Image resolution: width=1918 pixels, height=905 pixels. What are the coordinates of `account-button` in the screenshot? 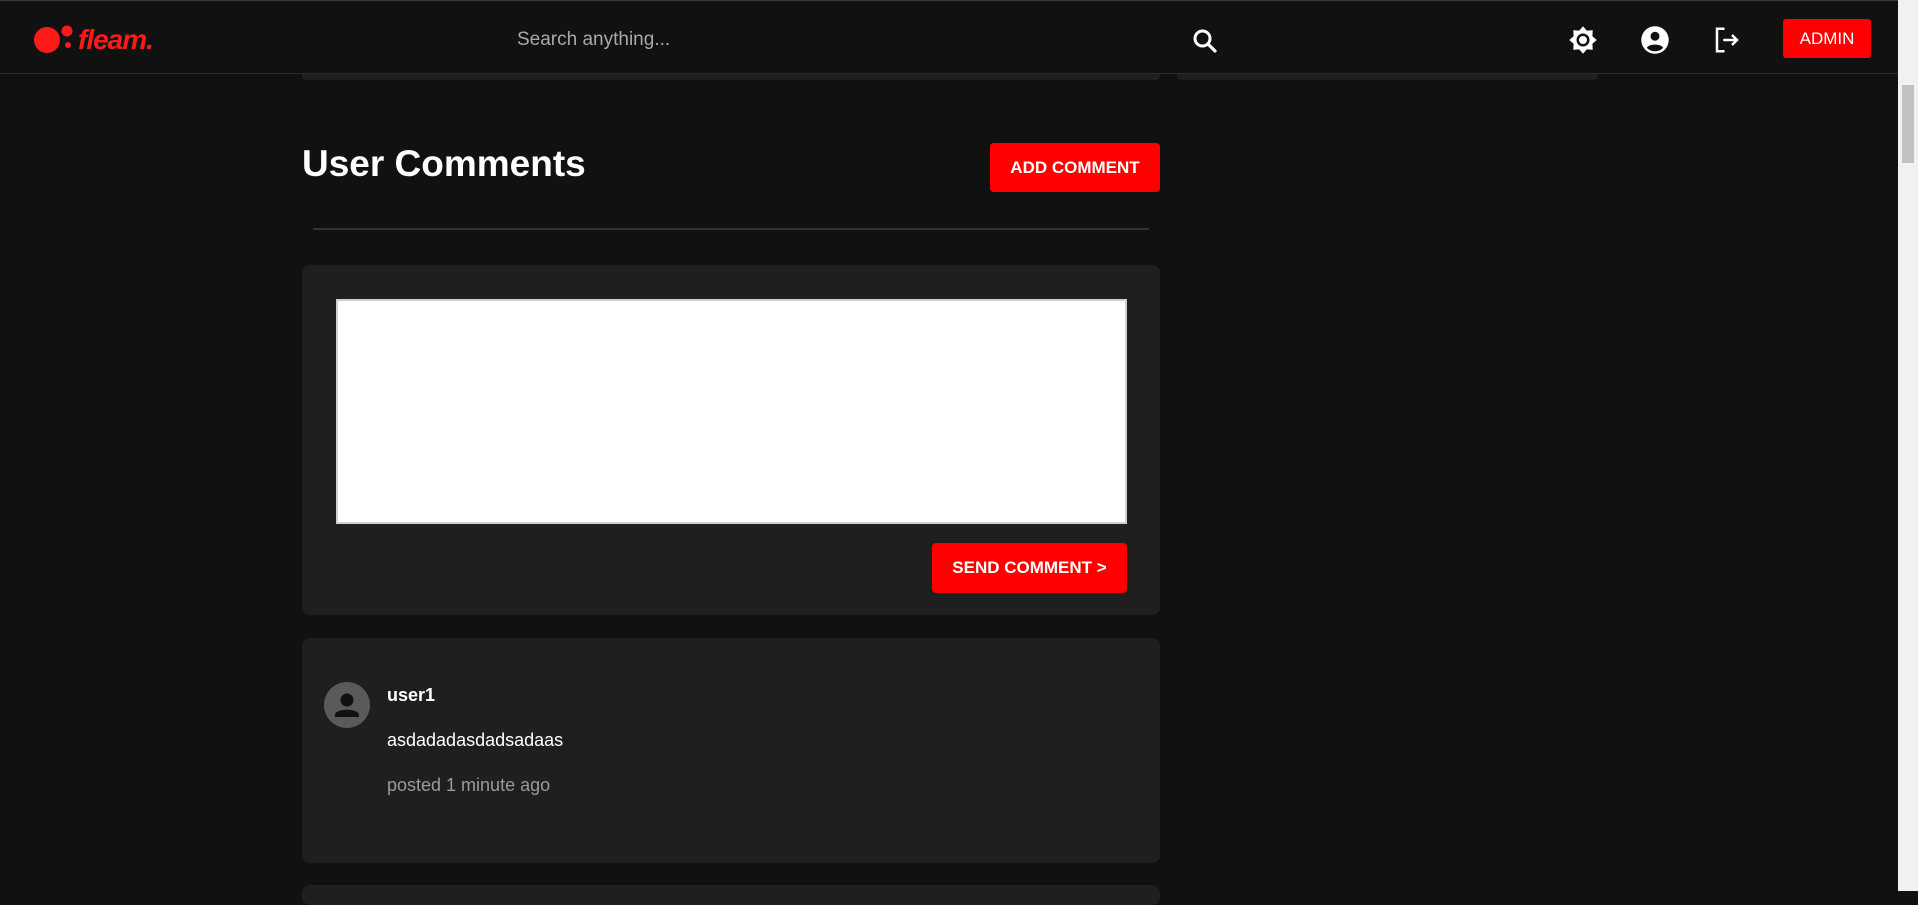 It's located at (1655, 40).